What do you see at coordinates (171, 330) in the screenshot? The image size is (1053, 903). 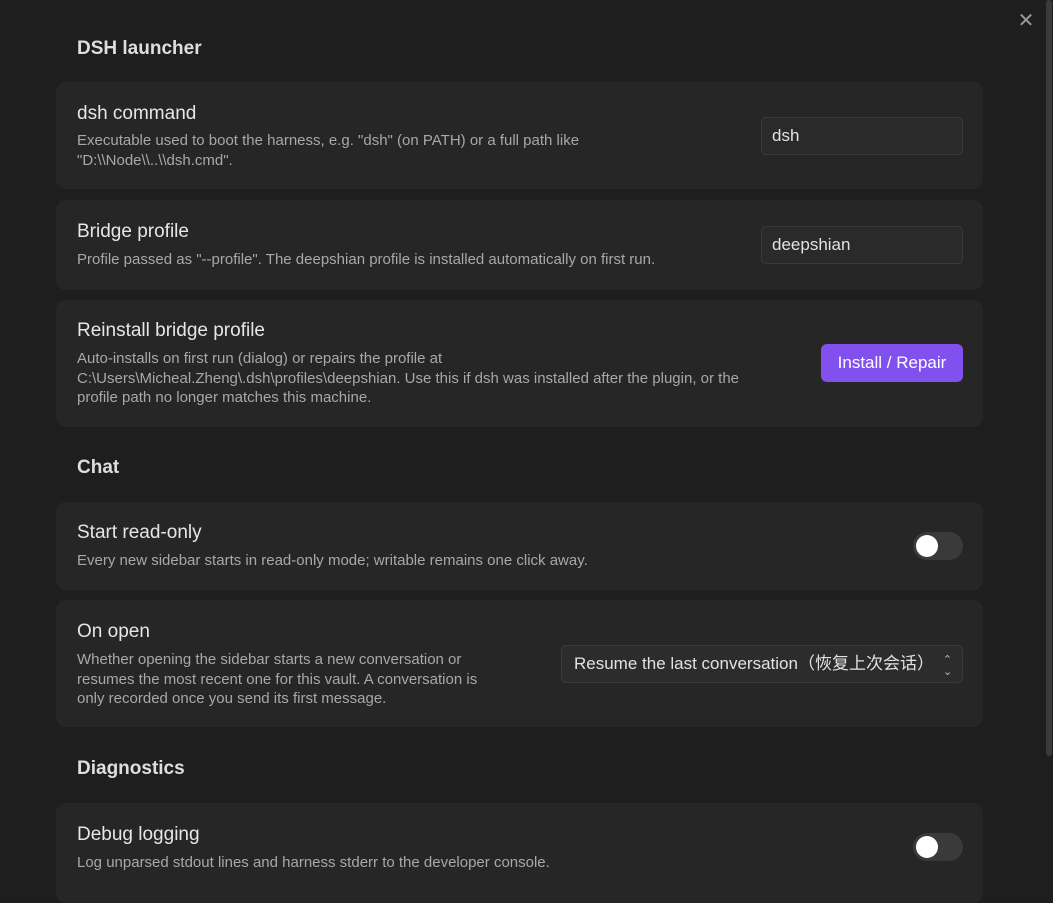 I see `setting-title: Reinstall bridge profile` at bounding box center [171, 330].